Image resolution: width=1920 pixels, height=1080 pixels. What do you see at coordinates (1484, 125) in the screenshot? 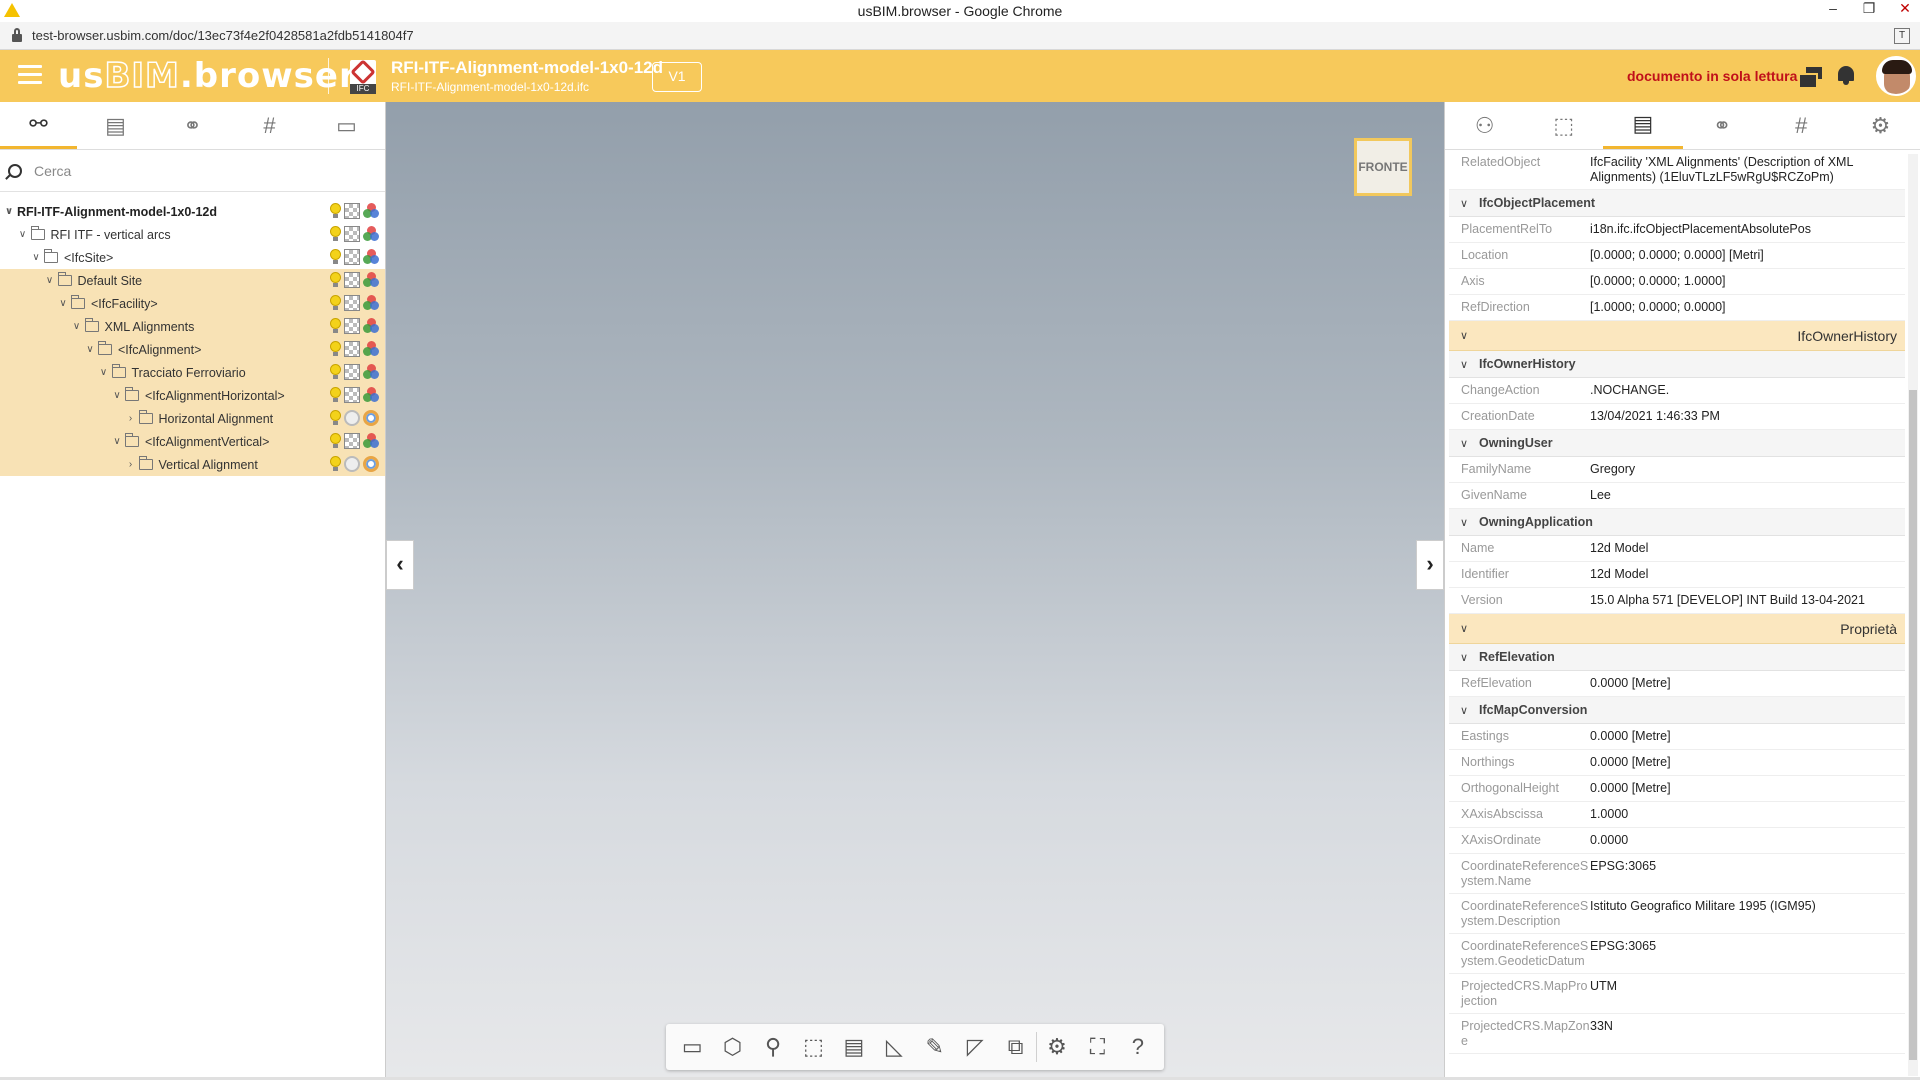
I see `users-icon: ⚇` at bounding box center [1484, 125].